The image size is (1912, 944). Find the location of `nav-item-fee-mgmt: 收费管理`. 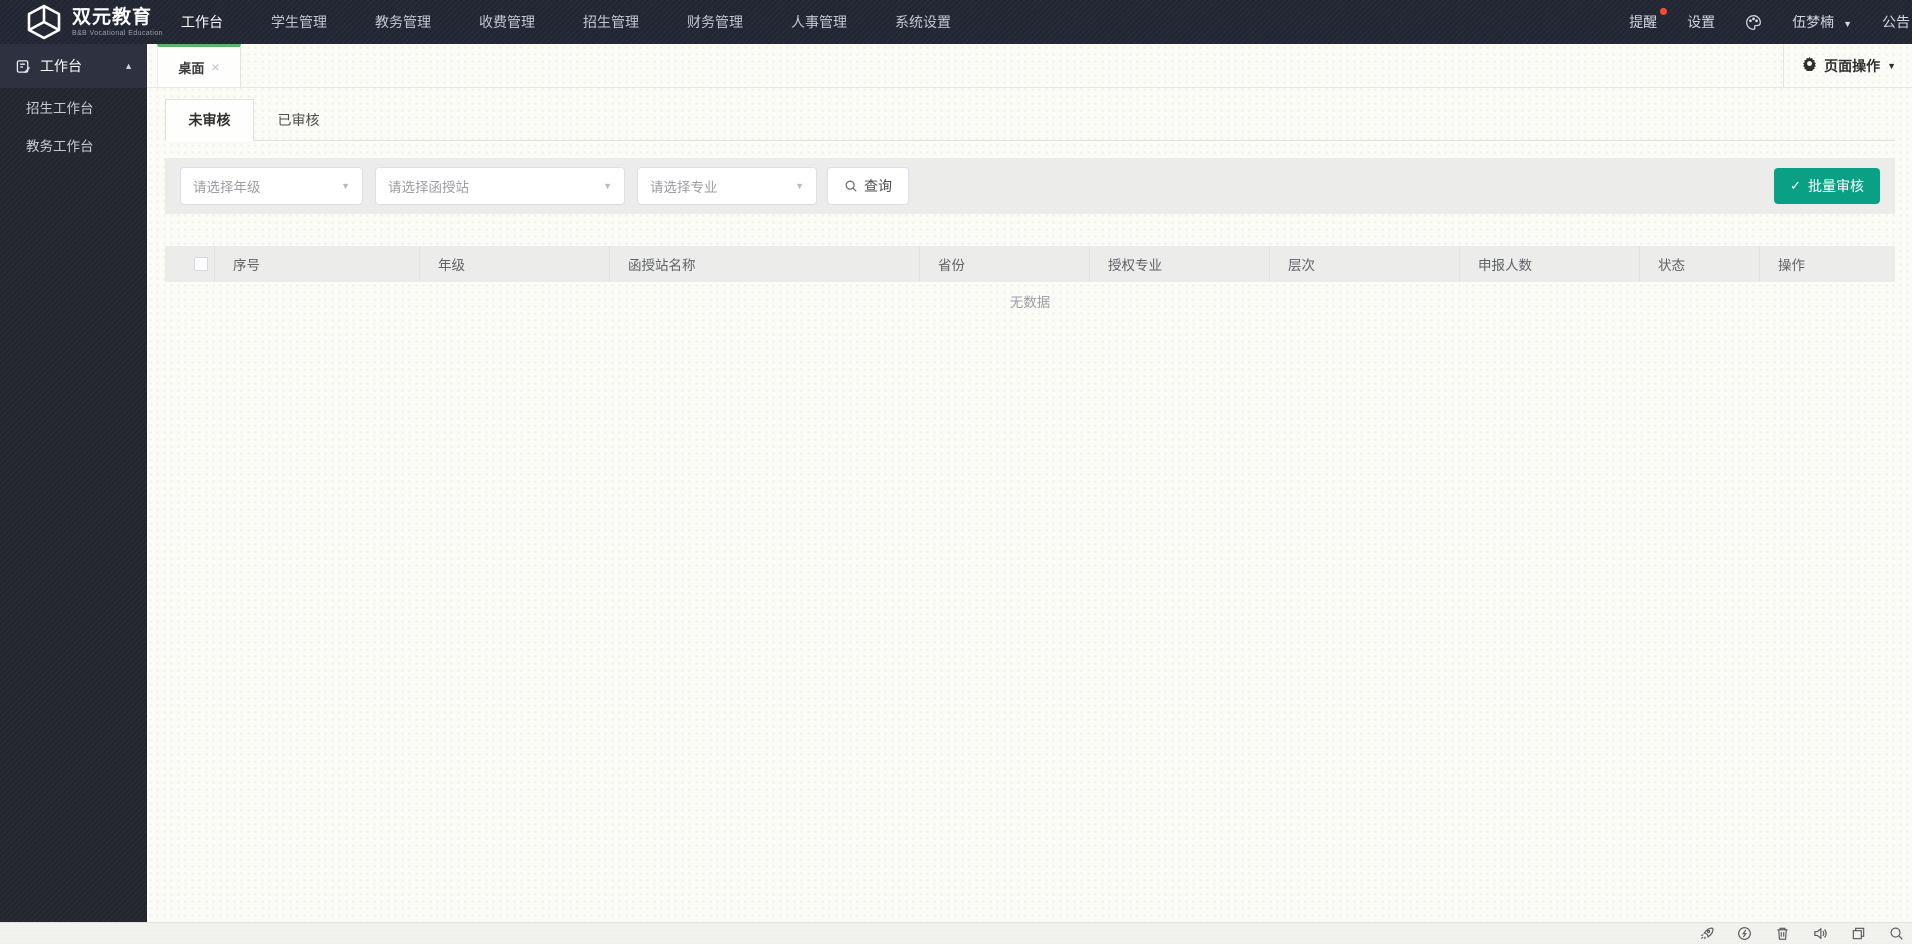

nav-item-fee-mgmt: 收费管理 is located at coordinates (507, 22).